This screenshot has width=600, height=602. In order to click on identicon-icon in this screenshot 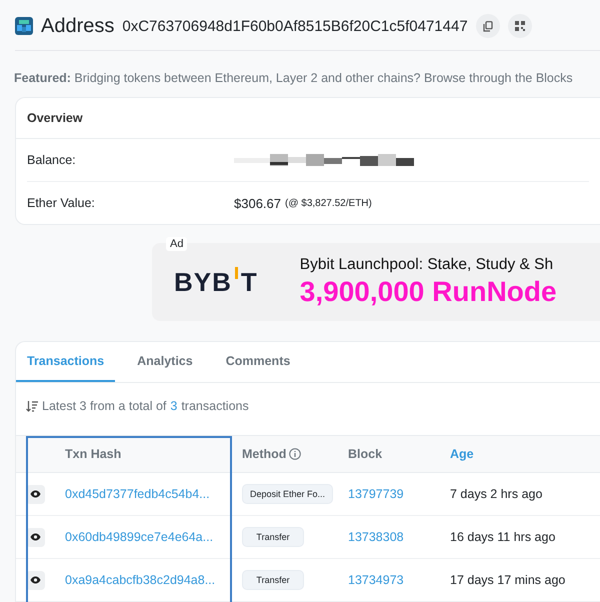, I will do `click(24, 26)`.